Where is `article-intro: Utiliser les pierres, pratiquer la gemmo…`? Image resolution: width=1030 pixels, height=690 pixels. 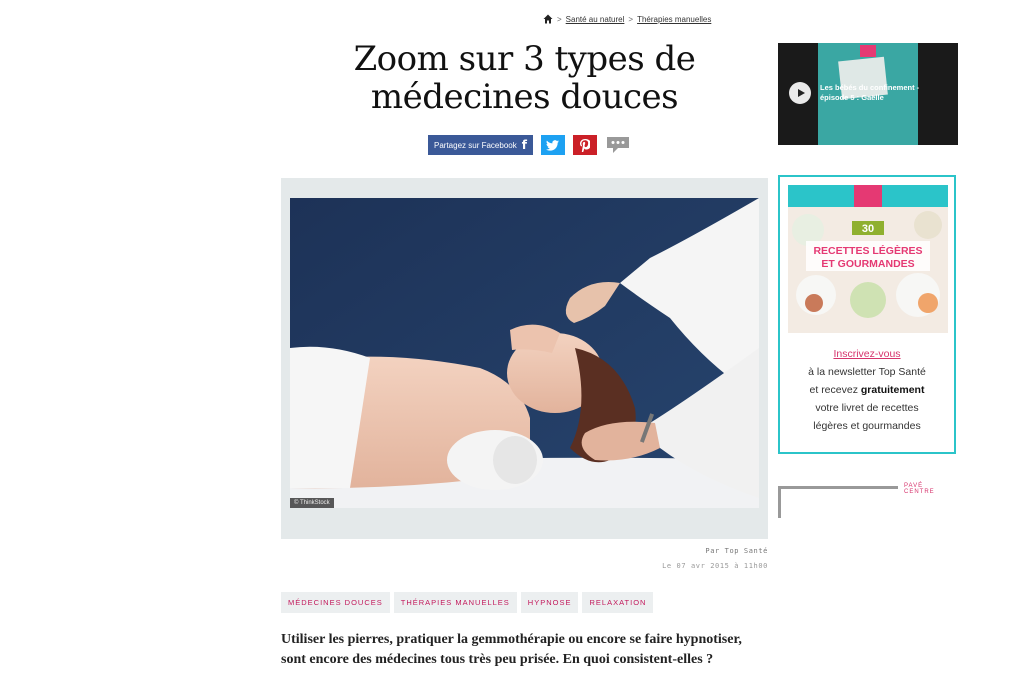
article-intro: Utiliser les pierres, pratiquer la gemmo… is located at coordinates (511, 649).